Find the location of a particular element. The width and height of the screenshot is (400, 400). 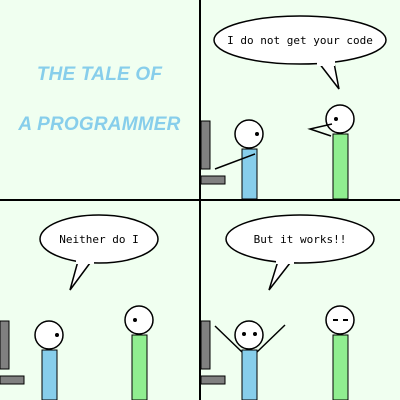

speech-text: I do not get your code is located at coordinates (300, 40).